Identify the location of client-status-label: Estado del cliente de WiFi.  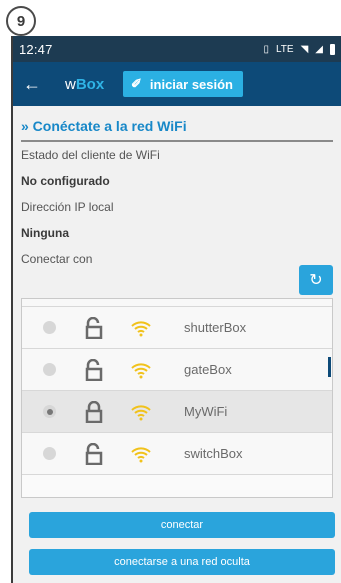
(90, 155).